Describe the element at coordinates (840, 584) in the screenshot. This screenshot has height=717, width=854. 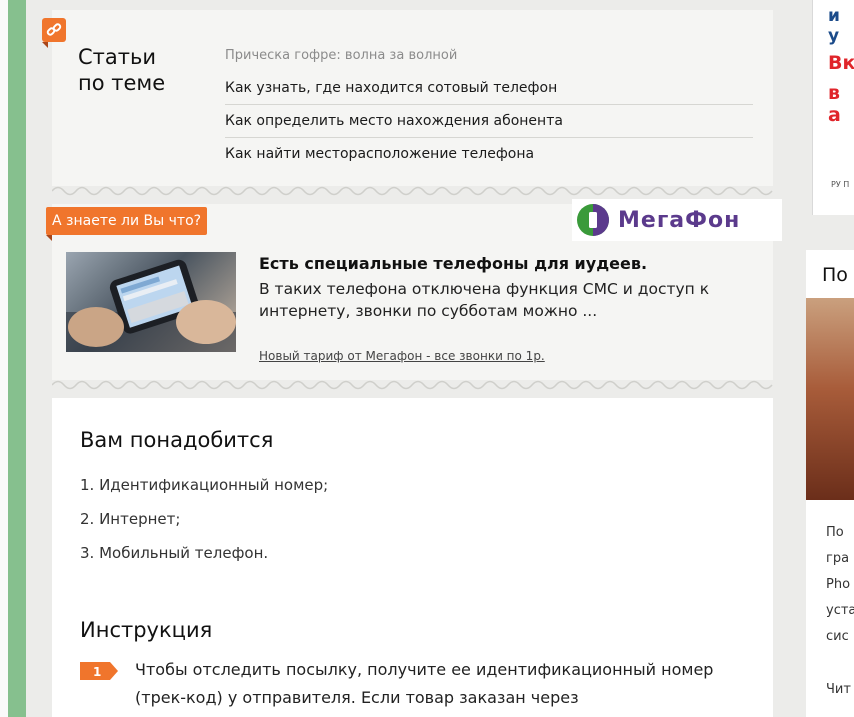
I see `side-card-text: По гра Pho уста сис` at that location.